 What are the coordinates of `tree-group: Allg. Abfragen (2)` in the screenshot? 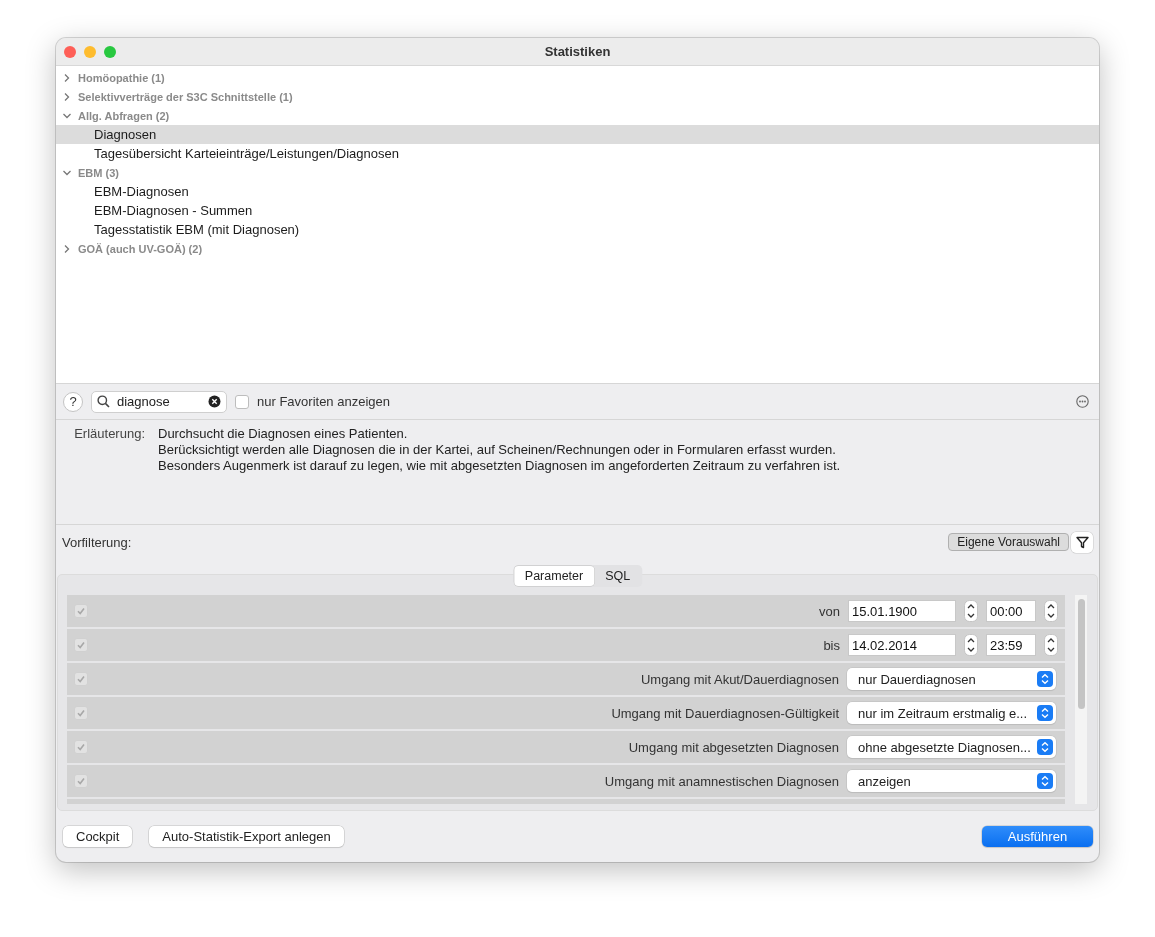 It's located at (124, 115).